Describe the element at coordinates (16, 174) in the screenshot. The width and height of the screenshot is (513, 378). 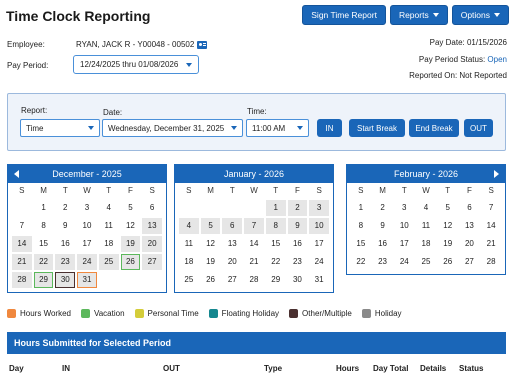
I see `prev-month-icon` at that location.